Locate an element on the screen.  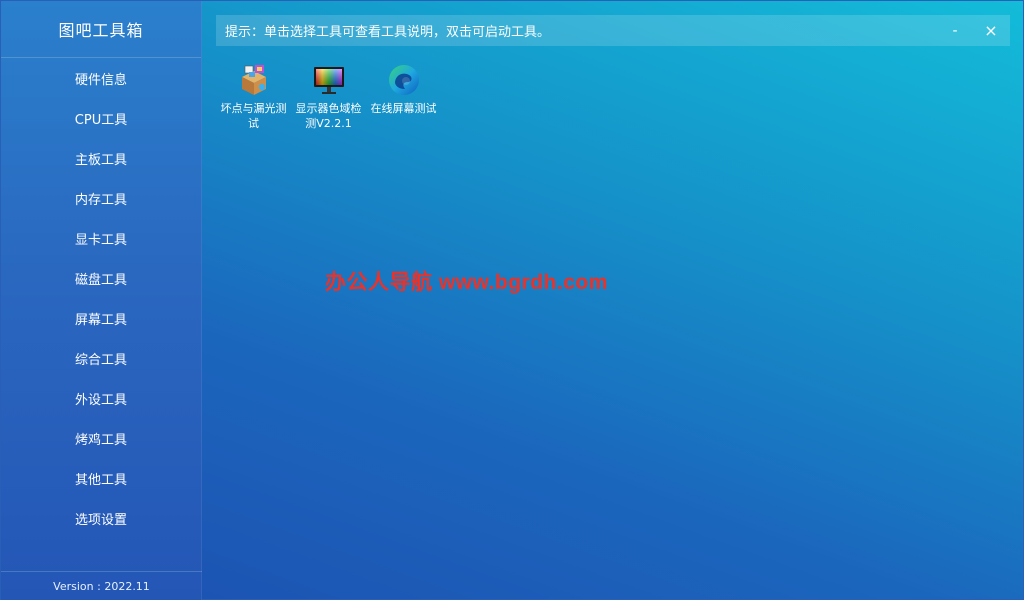
hint-text: 提示：单击选择工具可查看工具说明，双击可启动工具。 is located at coordinates (388, 32).